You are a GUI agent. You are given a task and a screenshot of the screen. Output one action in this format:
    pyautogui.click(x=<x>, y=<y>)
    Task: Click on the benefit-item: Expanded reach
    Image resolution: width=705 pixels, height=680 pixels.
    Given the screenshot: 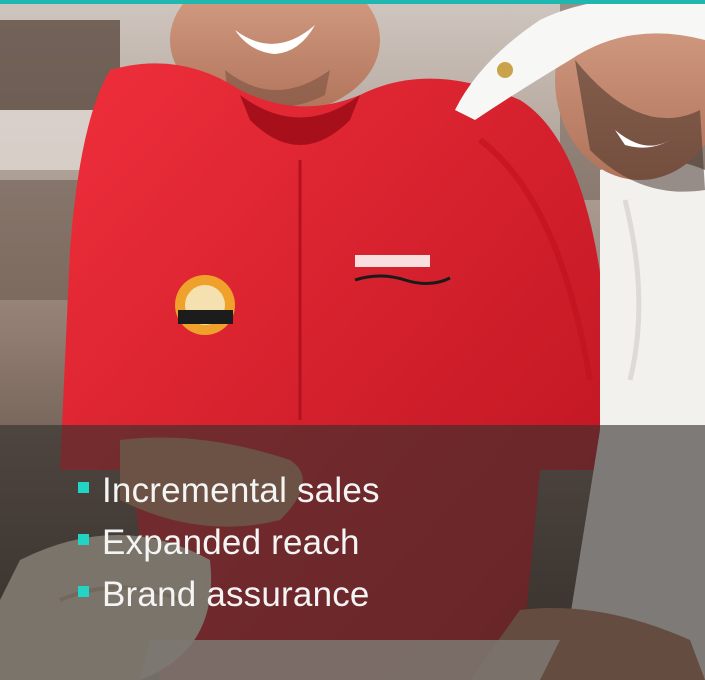 What is the action you would take?
    pyautogui.click(x=229, y=543)
    